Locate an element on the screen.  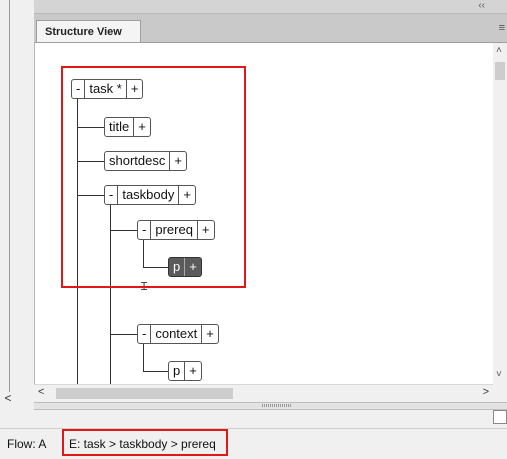
panel-title-bar: ‹‹ is located at coordinates (270, 7).